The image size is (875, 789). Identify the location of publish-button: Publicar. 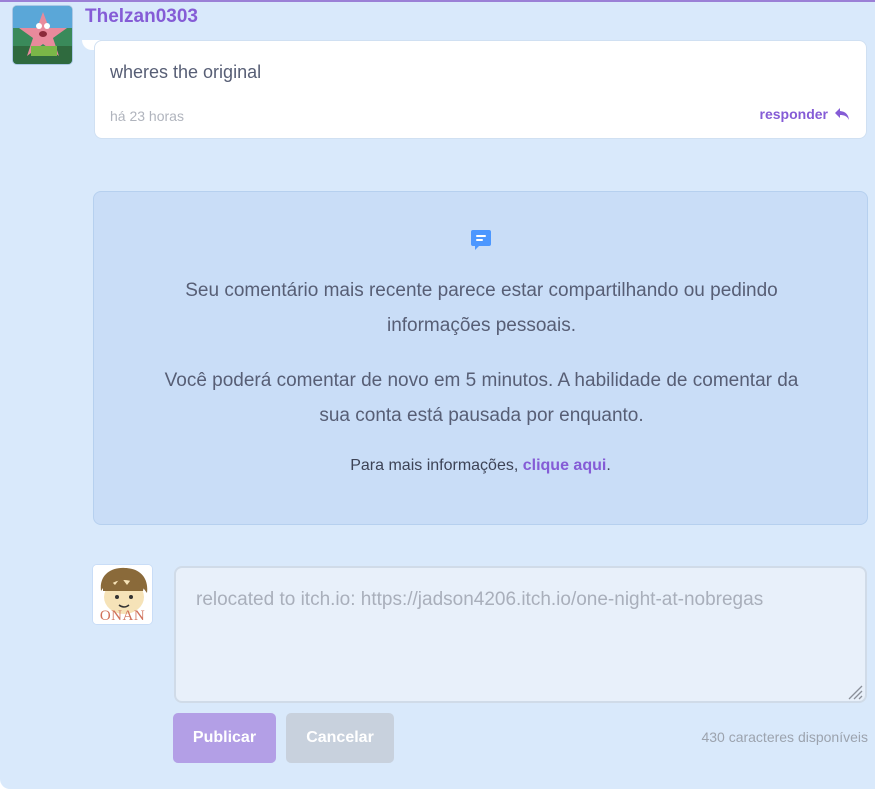
(224, 738).